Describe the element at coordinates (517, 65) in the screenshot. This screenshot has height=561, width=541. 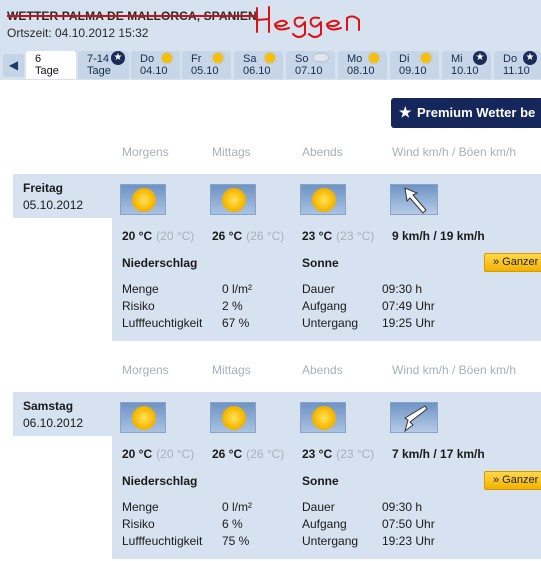
I see `tab-do-11-10: Do 11.10 ★` at that location.